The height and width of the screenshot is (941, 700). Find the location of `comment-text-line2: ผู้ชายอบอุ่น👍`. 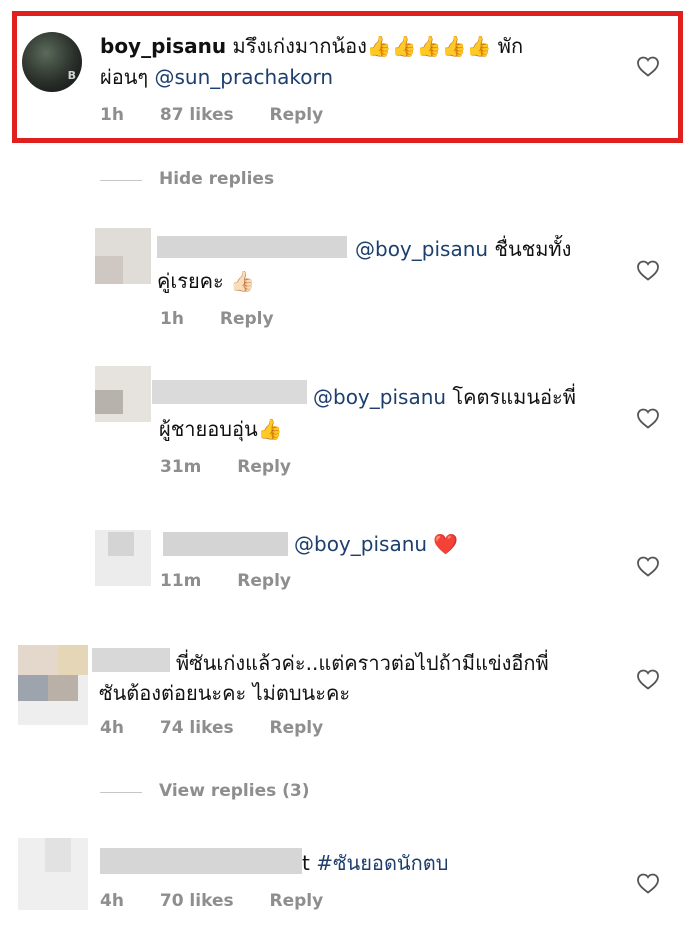

comment-text-line2: ผู้ชายอบอุ่น👍 is located at coordinates (221, 429).